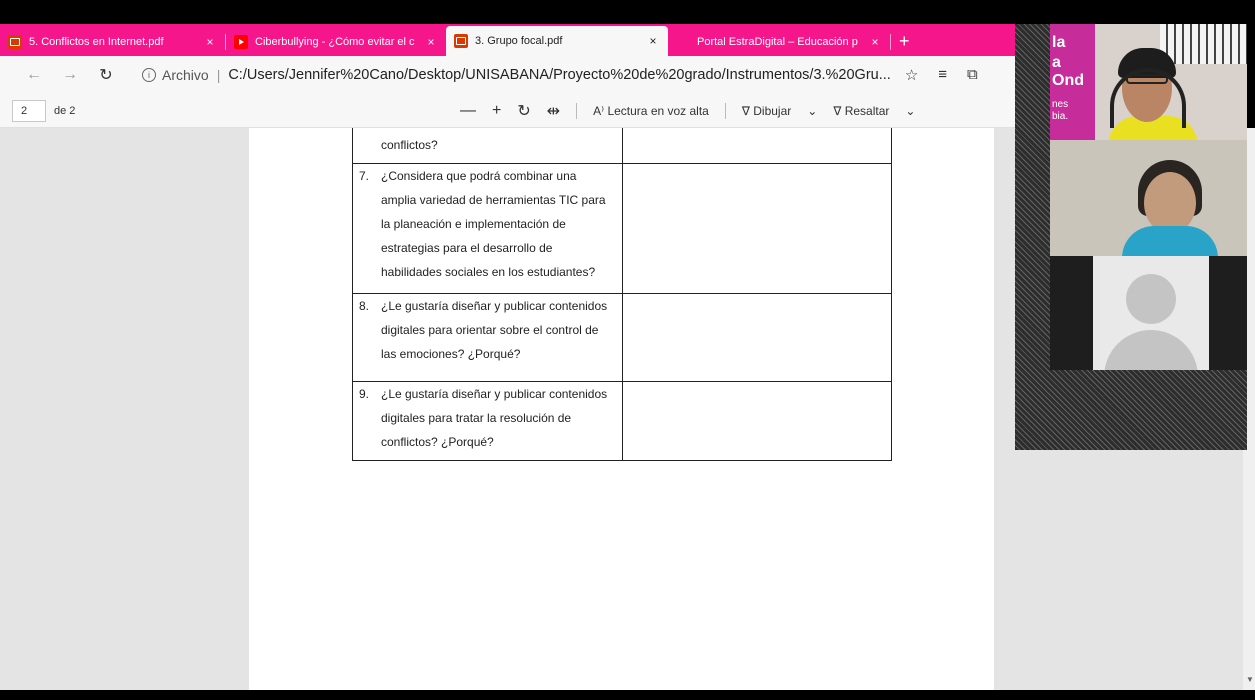 The image size is (1255, 700). I want to click on banner-text: la, so click(1059, 42).